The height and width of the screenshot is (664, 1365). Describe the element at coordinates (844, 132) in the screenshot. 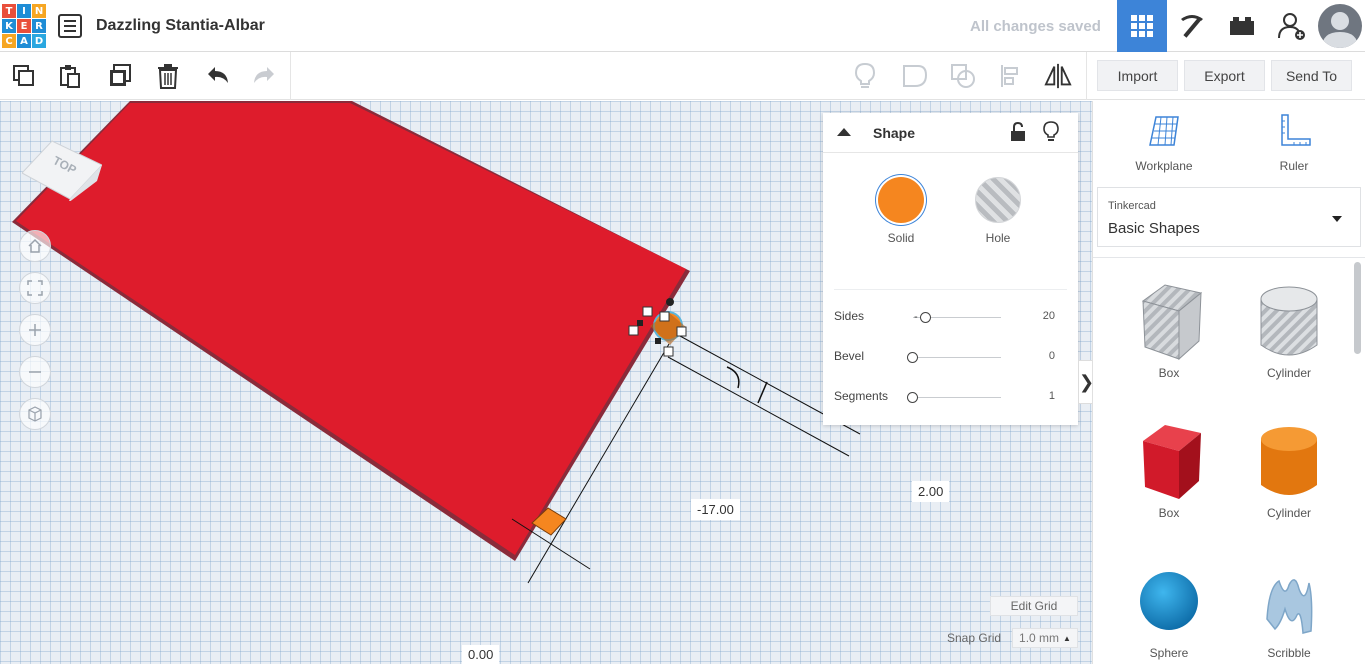

I see `collapse-icon` at that location.